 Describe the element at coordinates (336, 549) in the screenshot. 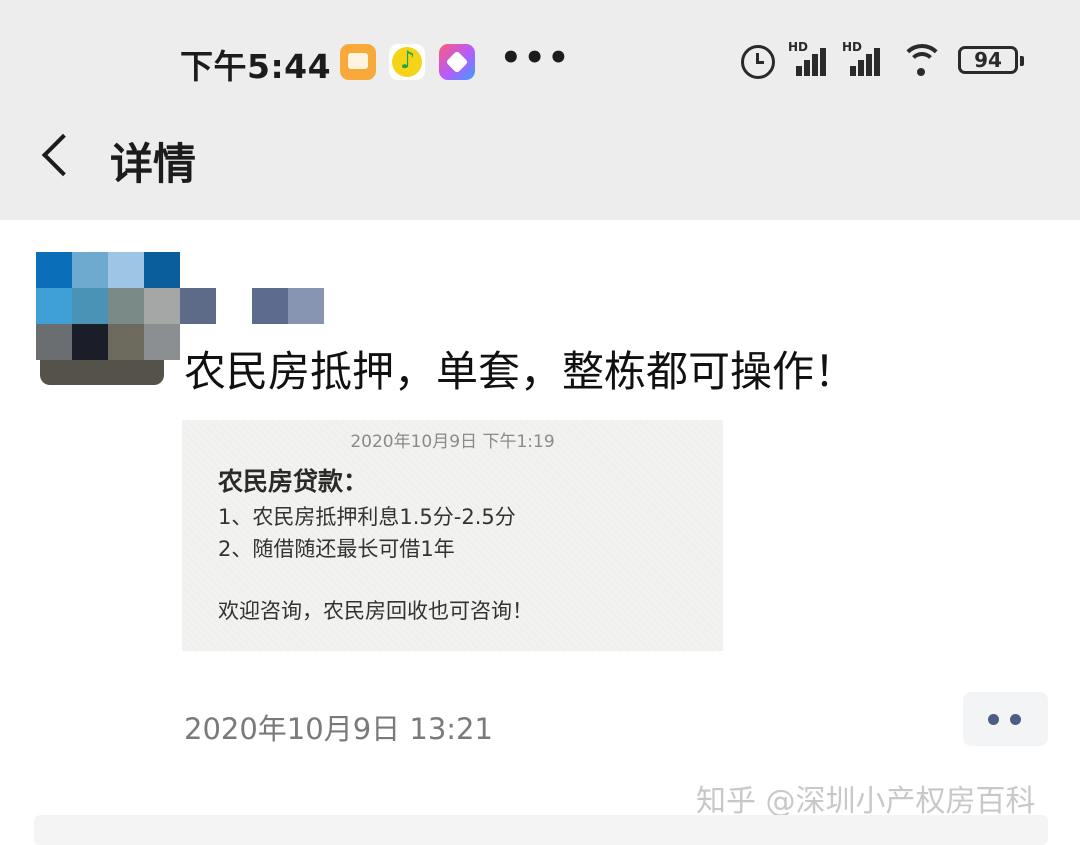

I see `image-line: 2、随借随还最长可借1年` at that location.